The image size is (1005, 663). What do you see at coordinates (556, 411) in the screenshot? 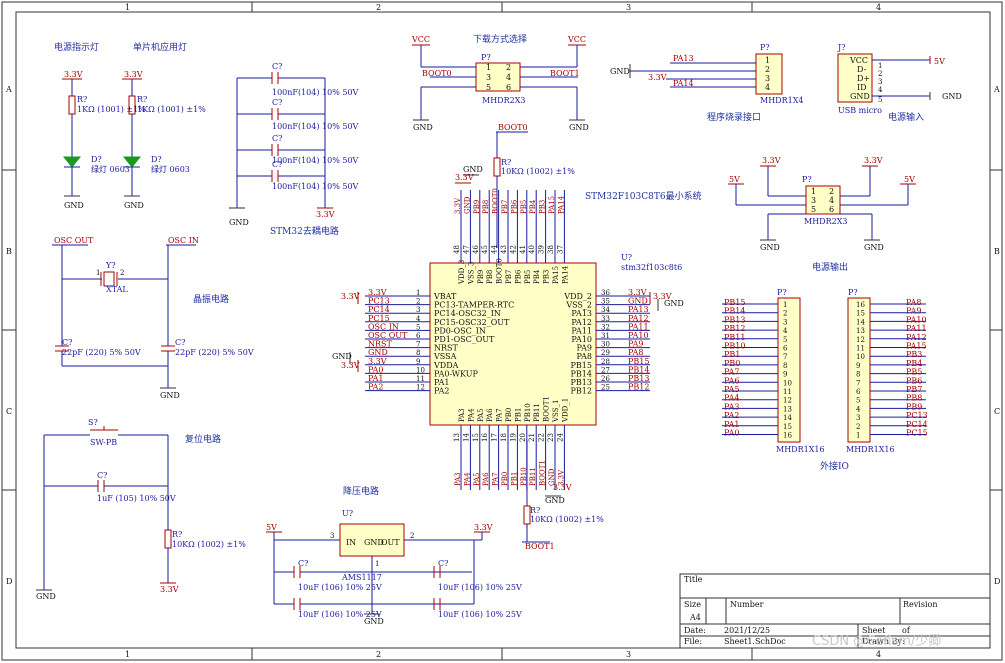
I see `mcu-bottom-pin-name: VSS_1` at bounding box center [556, 411].